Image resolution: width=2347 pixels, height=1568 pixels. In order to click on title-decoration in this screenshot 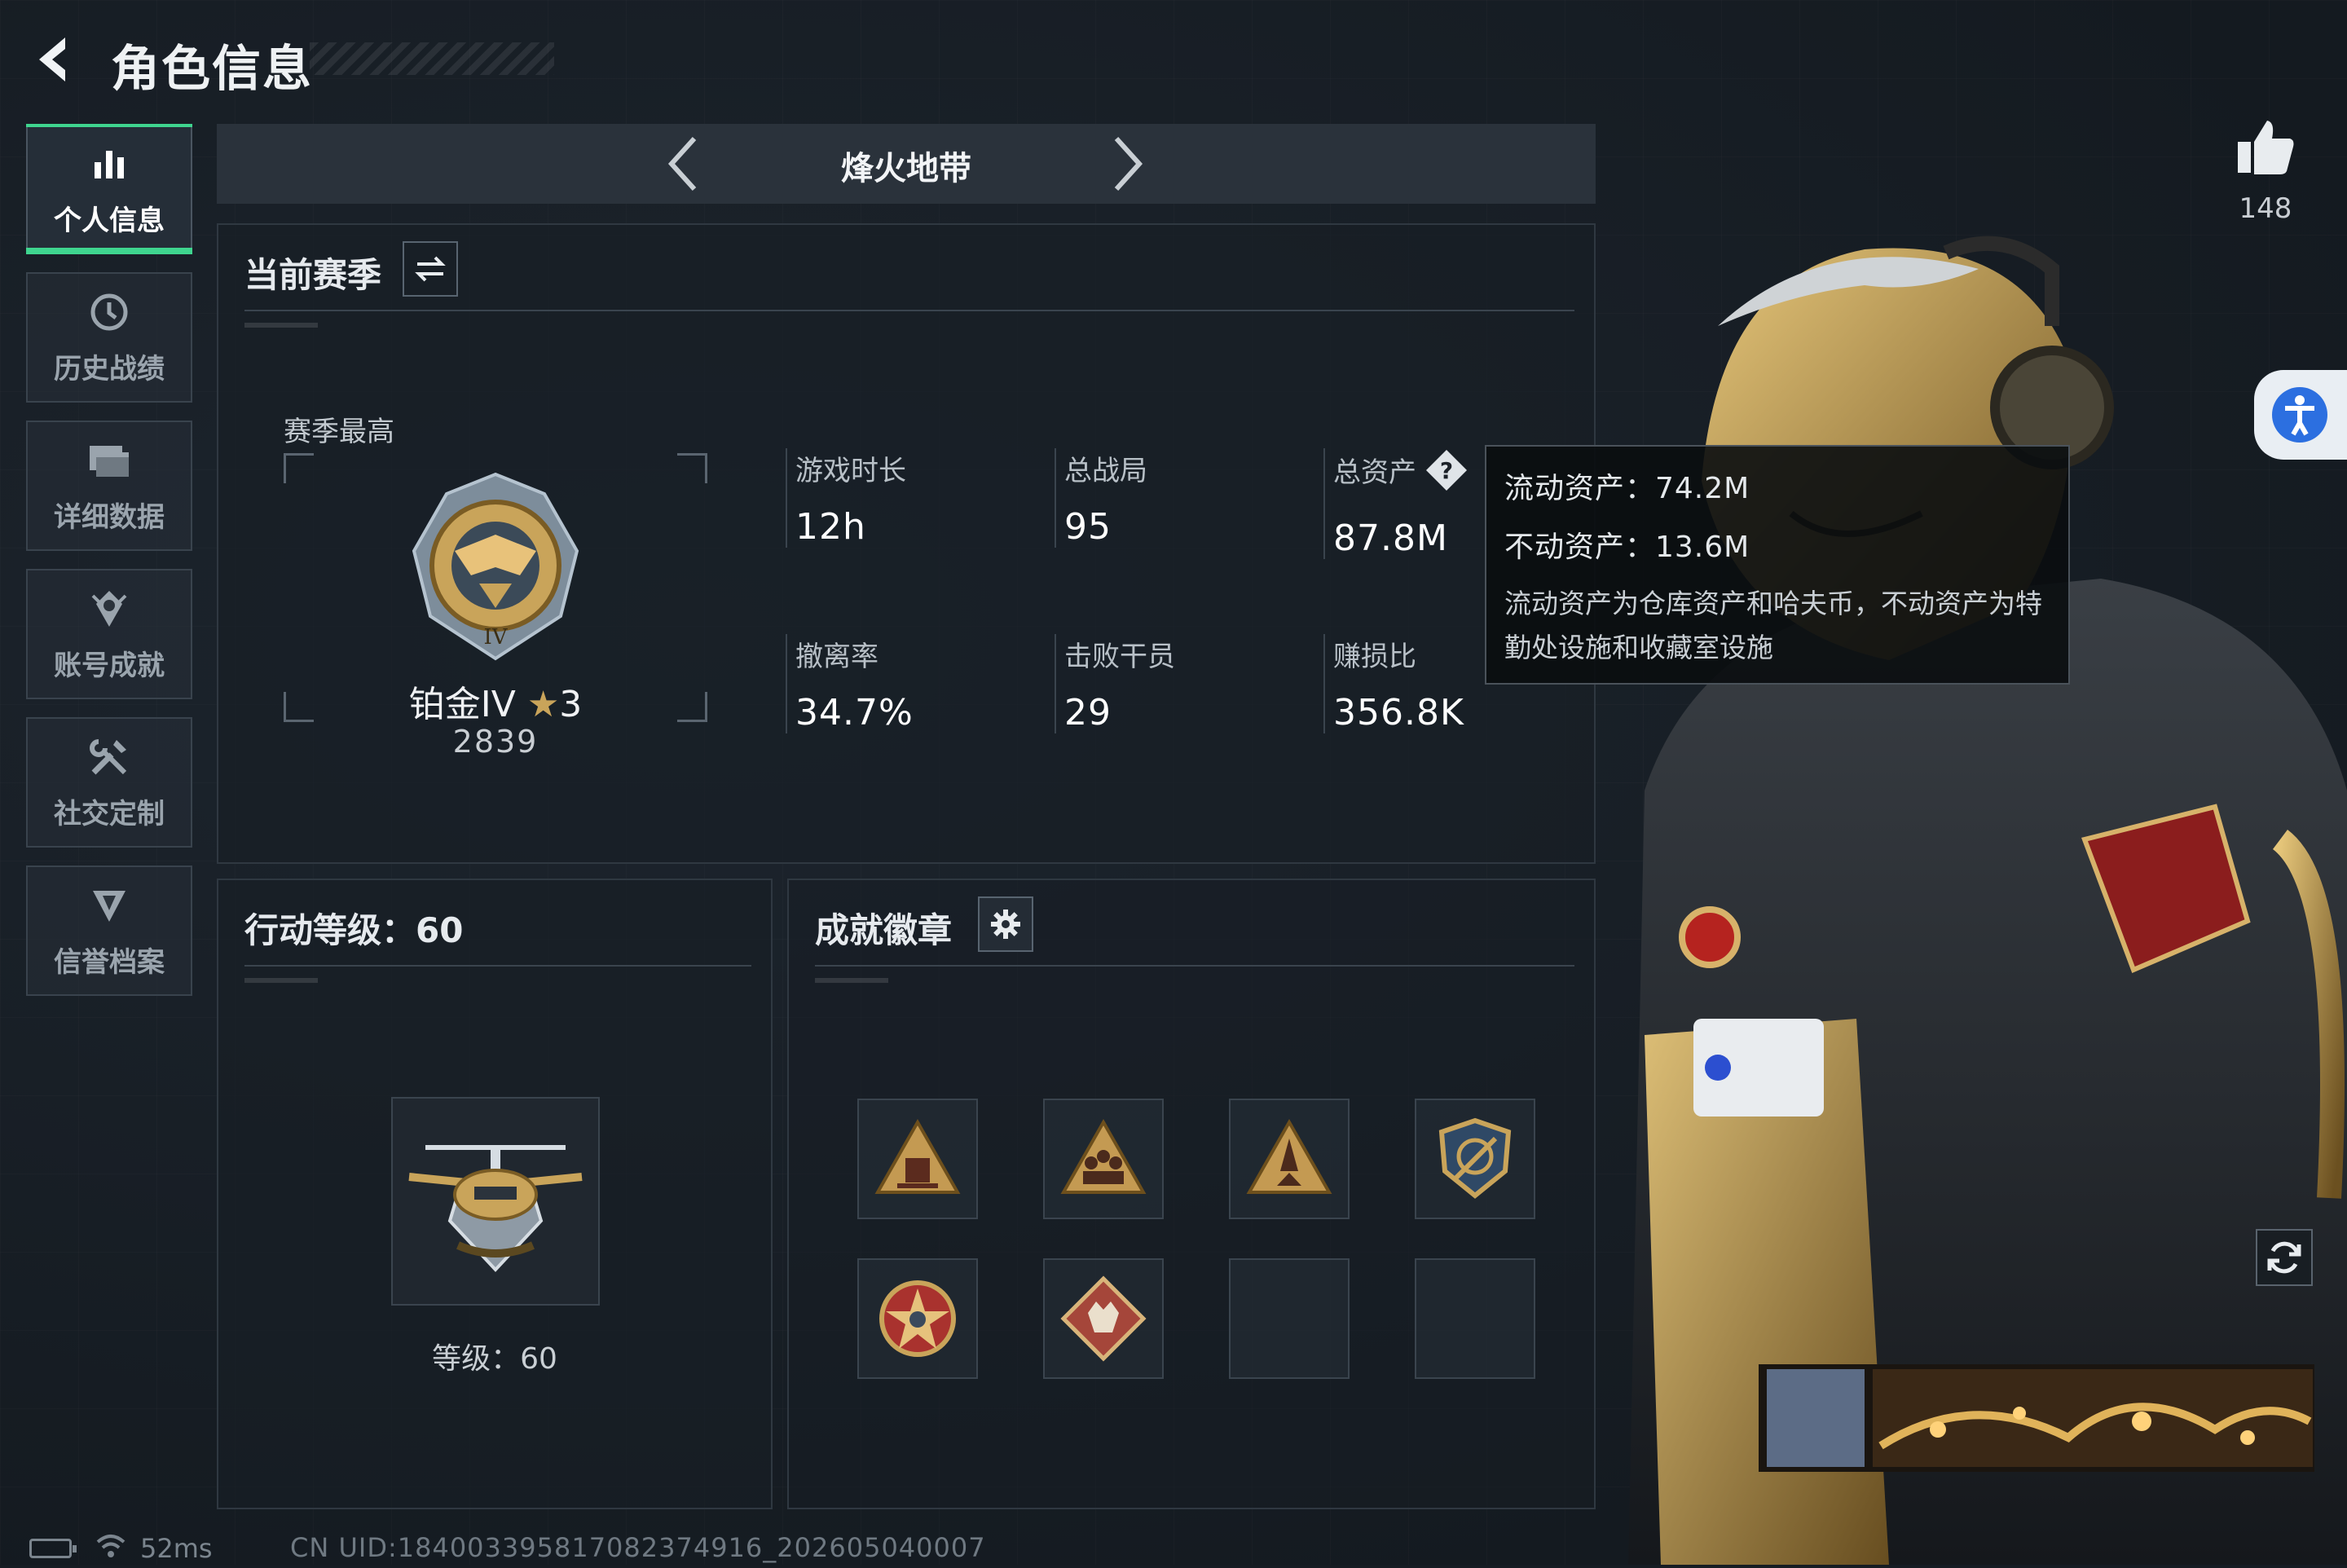, I will do `click(432, 58)`.